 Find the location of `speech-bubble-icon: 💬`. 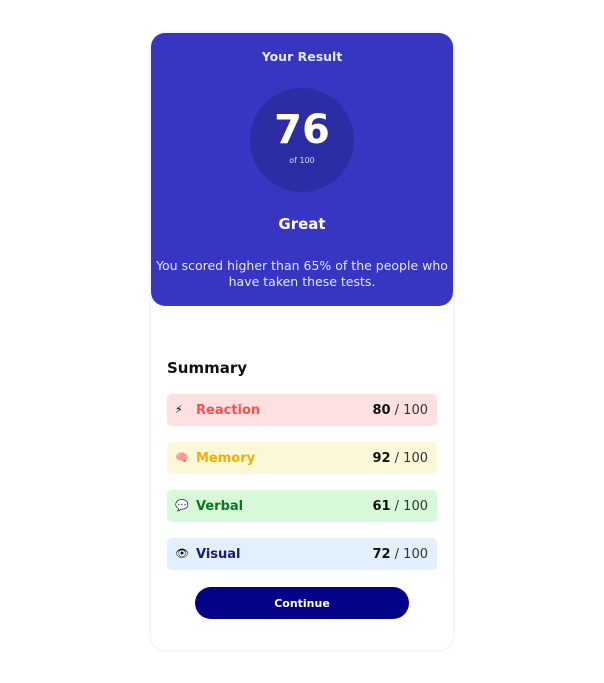

speech-bubble-icon: 💬 is located at coordinates (182, 505).